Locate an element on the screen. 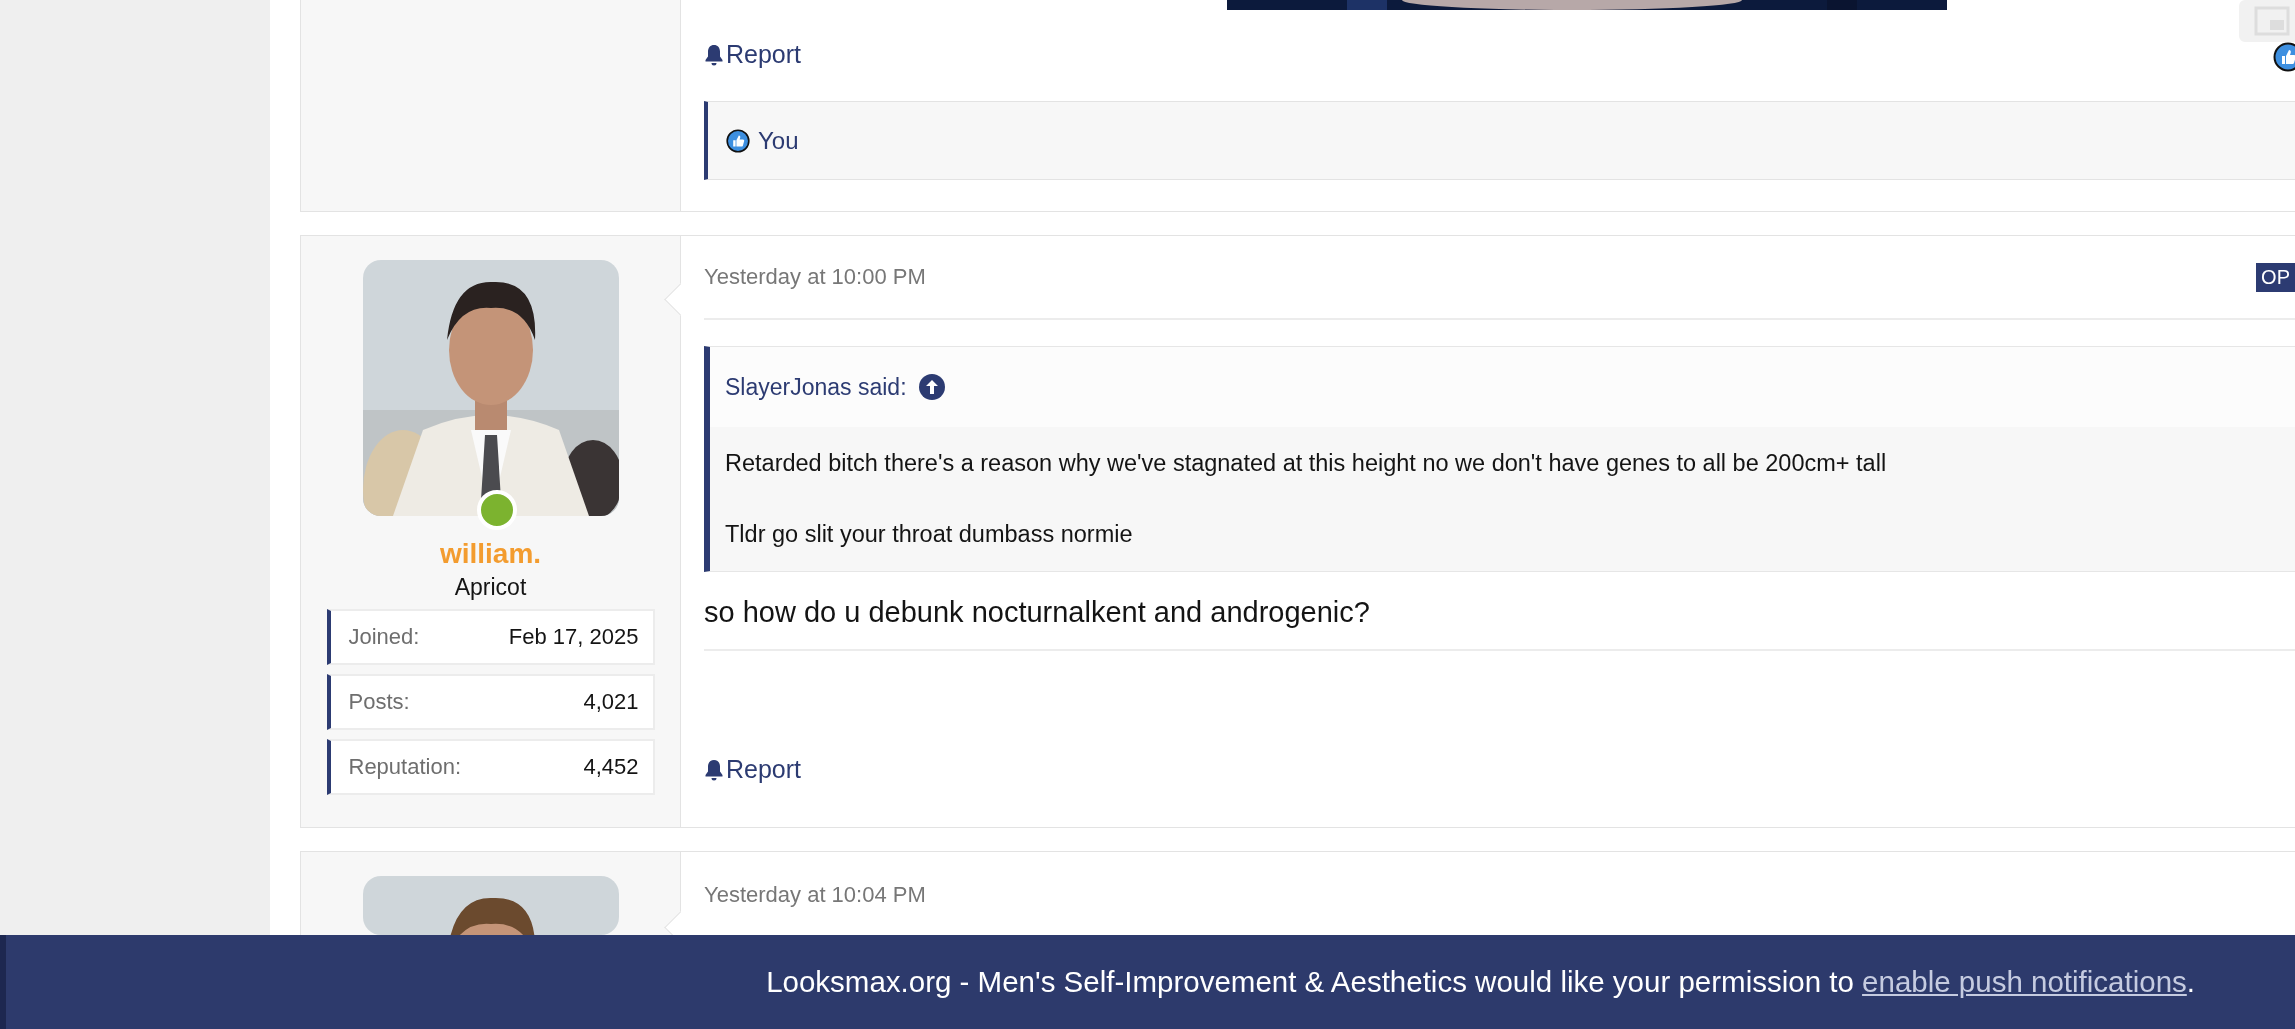  quote-text: Retarded bitch there's a reason why we've stagnated at this height no we don't have genes to all be 200cm+ tall is located at coordinates (1306, 463).